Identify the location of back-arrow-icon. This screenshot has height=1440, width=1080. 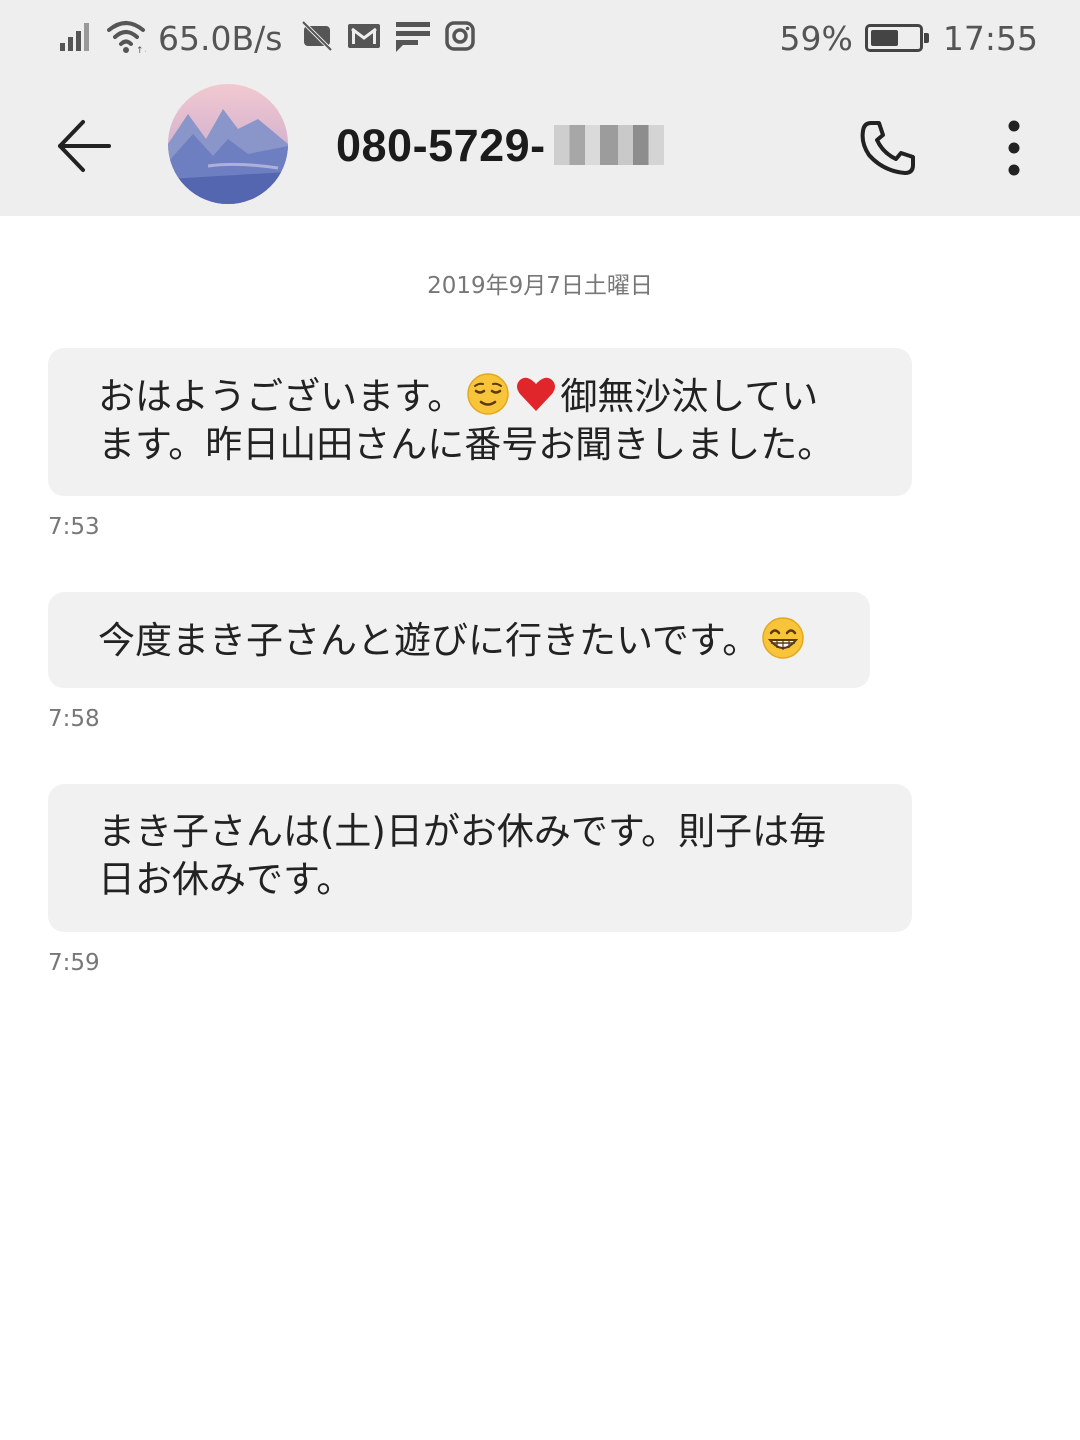
(84, 146).